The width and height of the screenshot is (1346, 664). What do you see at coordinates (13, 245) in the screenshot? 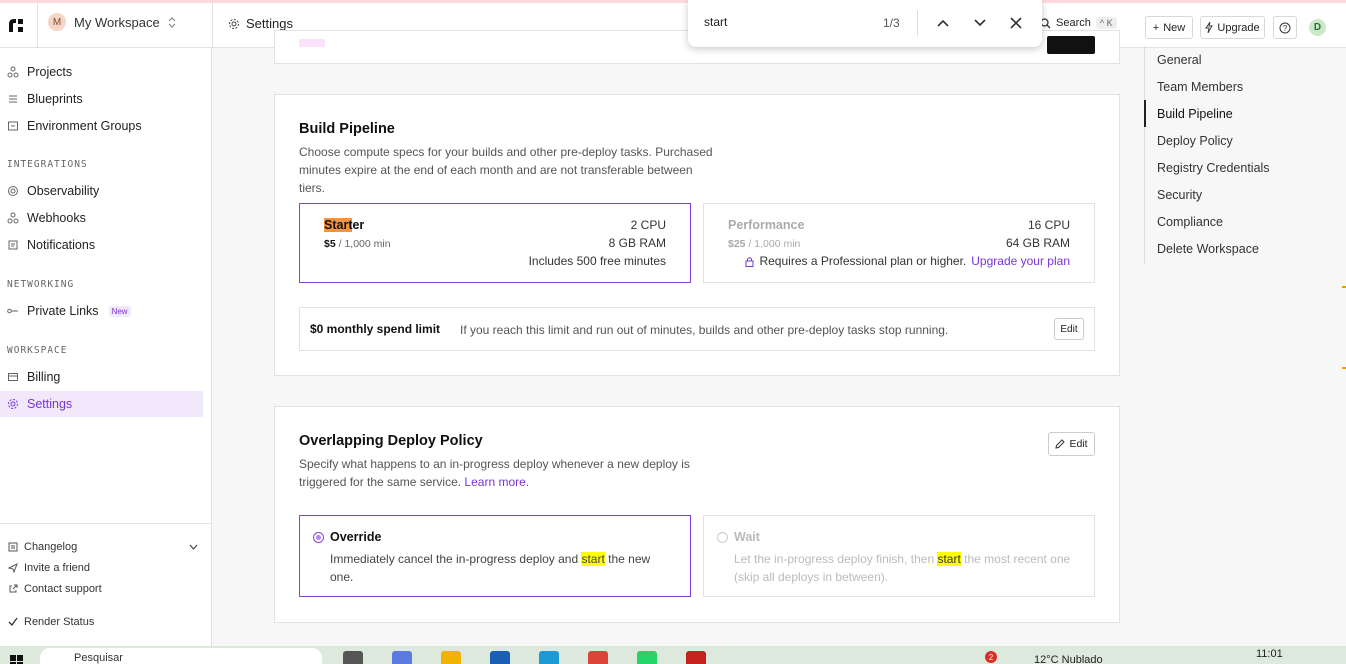
I see `notifications-icon` at bounding box center [13, 245].